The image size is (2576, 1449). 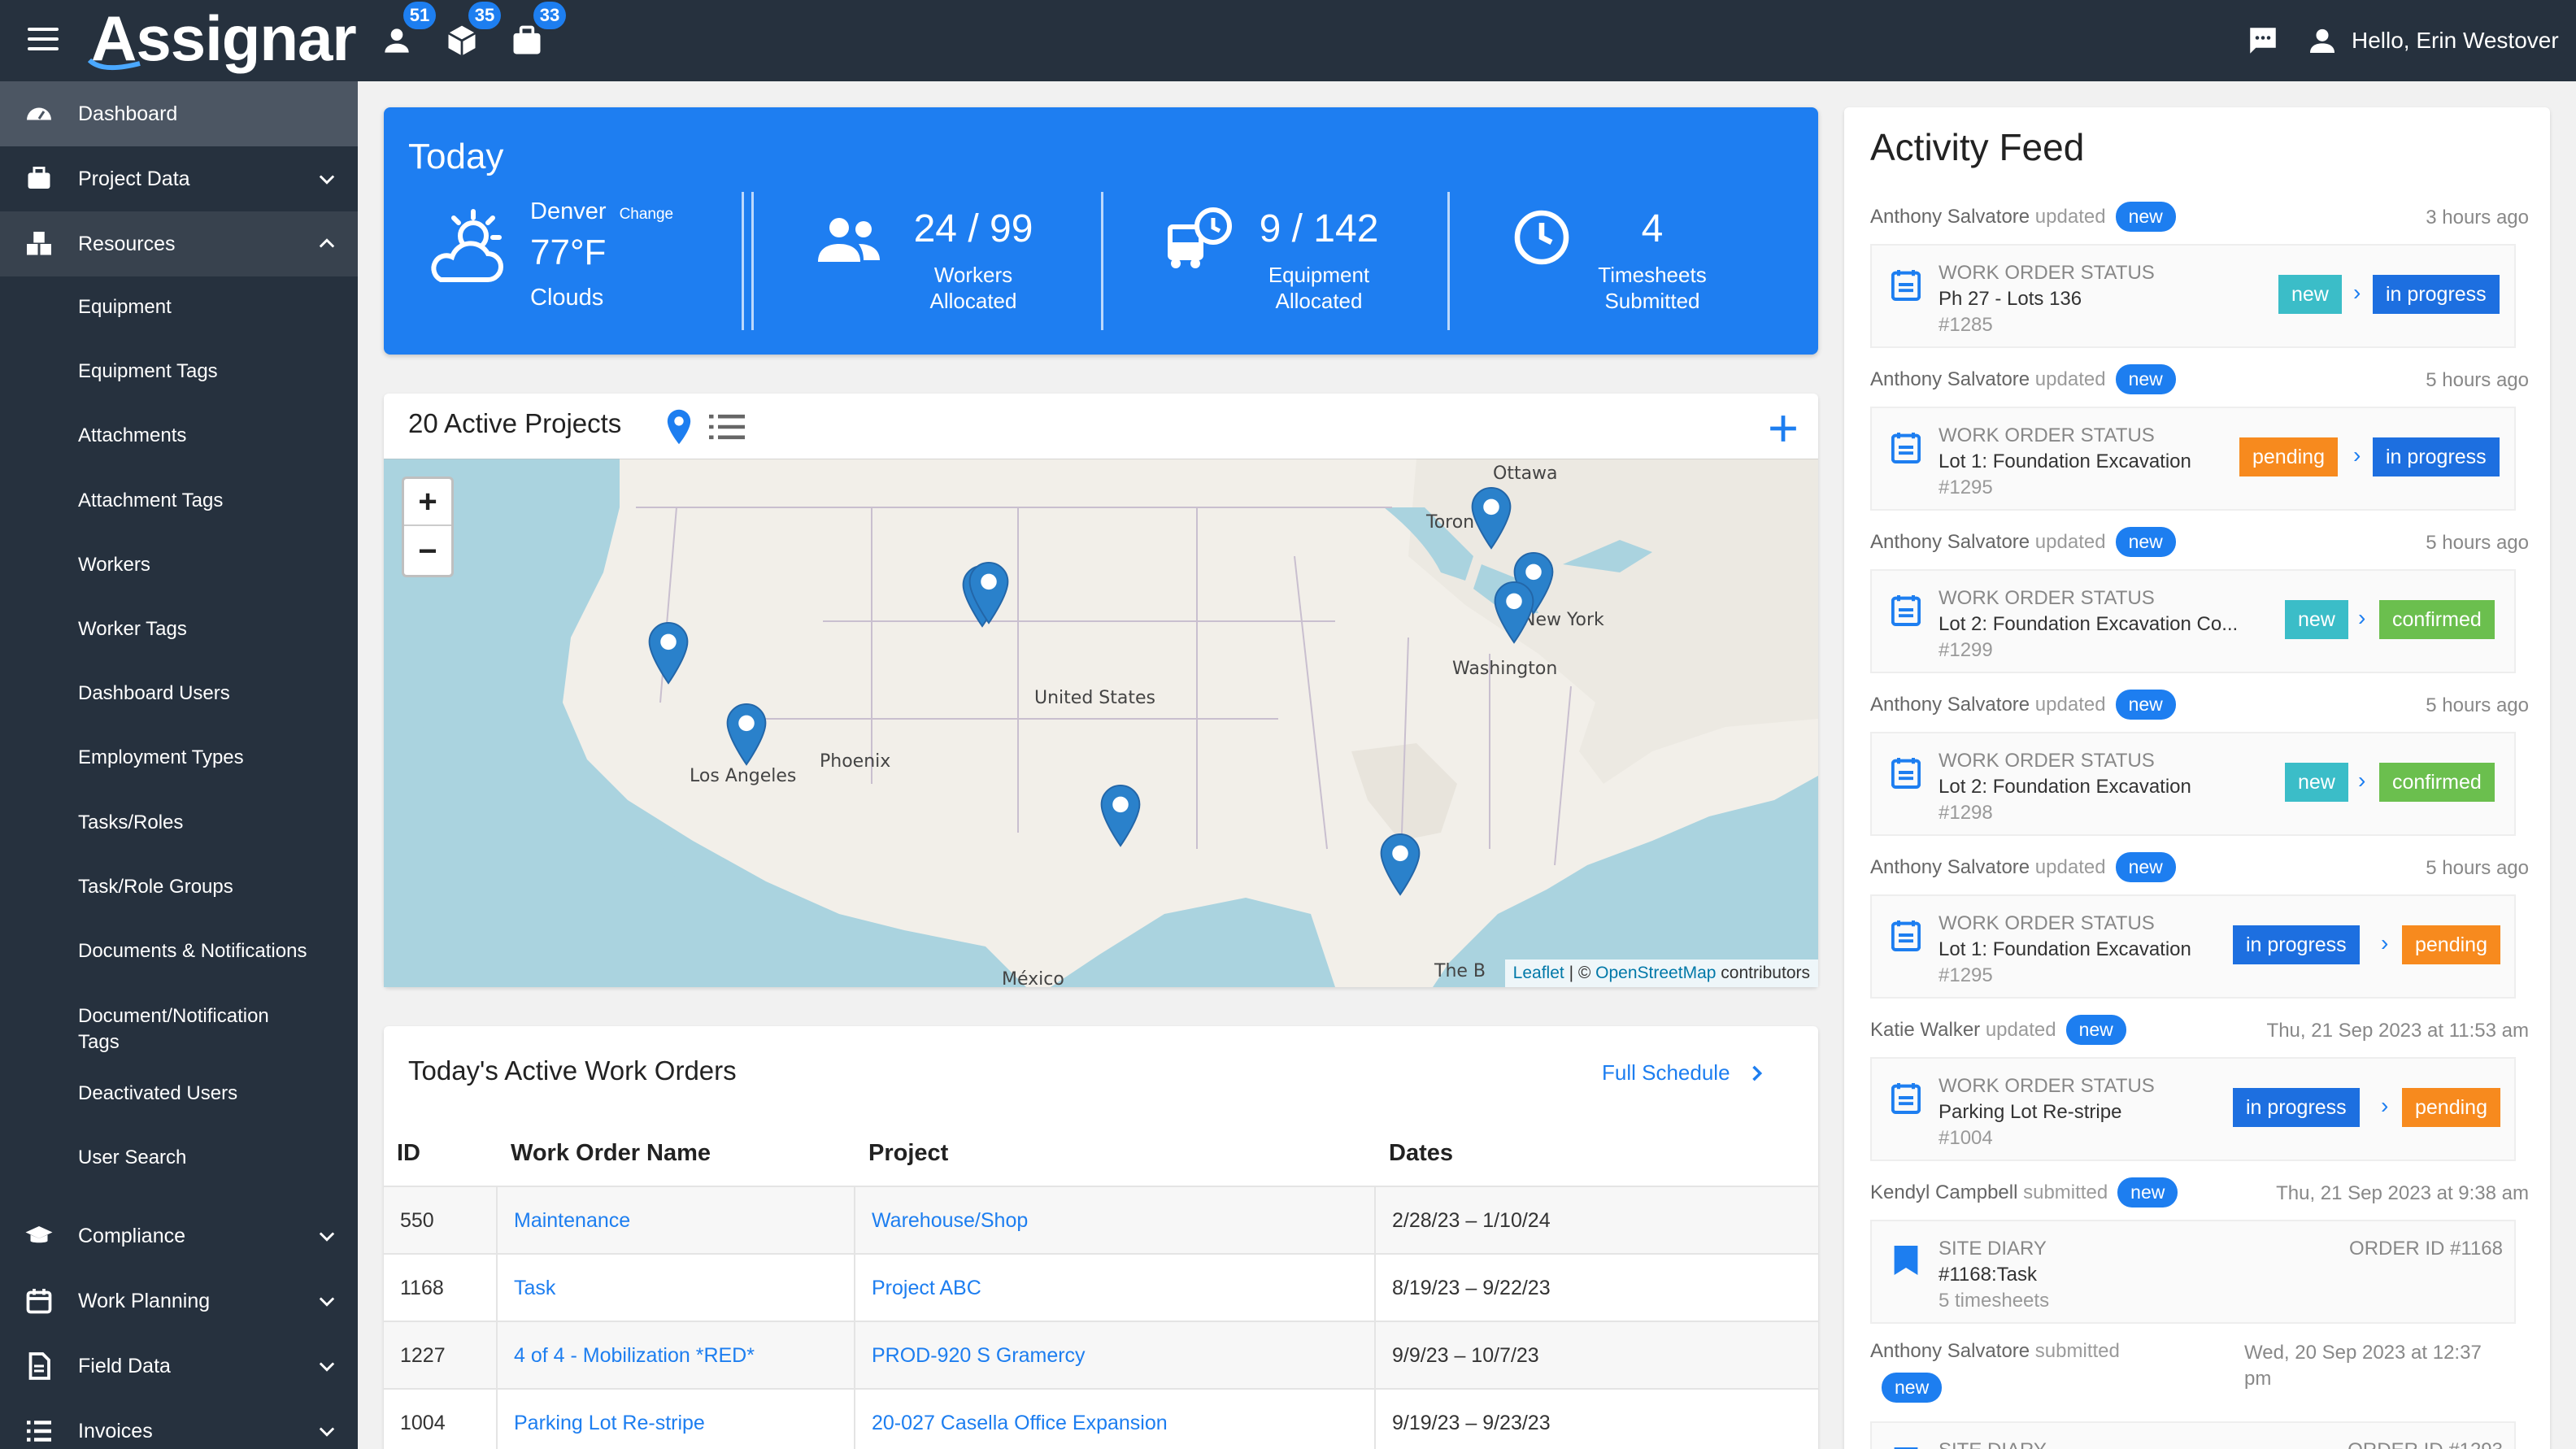 What do you see at coordinates (635, 1356) in the screenshot?
I see `work-order-link: 4 of 4 - Mobilization *RED*` at bounding box center [635, 1356].